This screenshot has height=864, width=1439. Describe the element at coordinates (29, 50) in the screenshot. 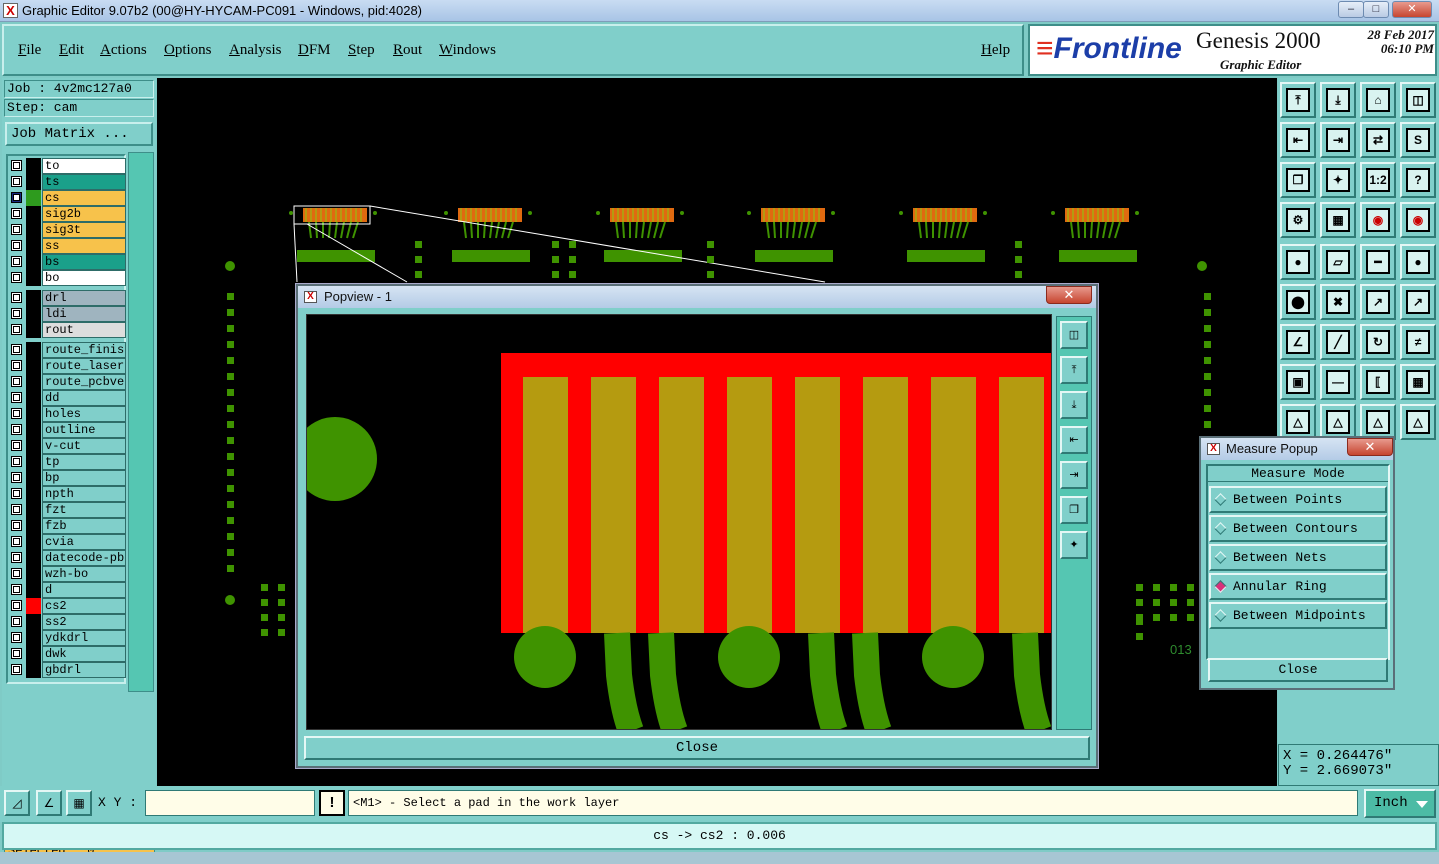

I see `menu-file: File` at that location.